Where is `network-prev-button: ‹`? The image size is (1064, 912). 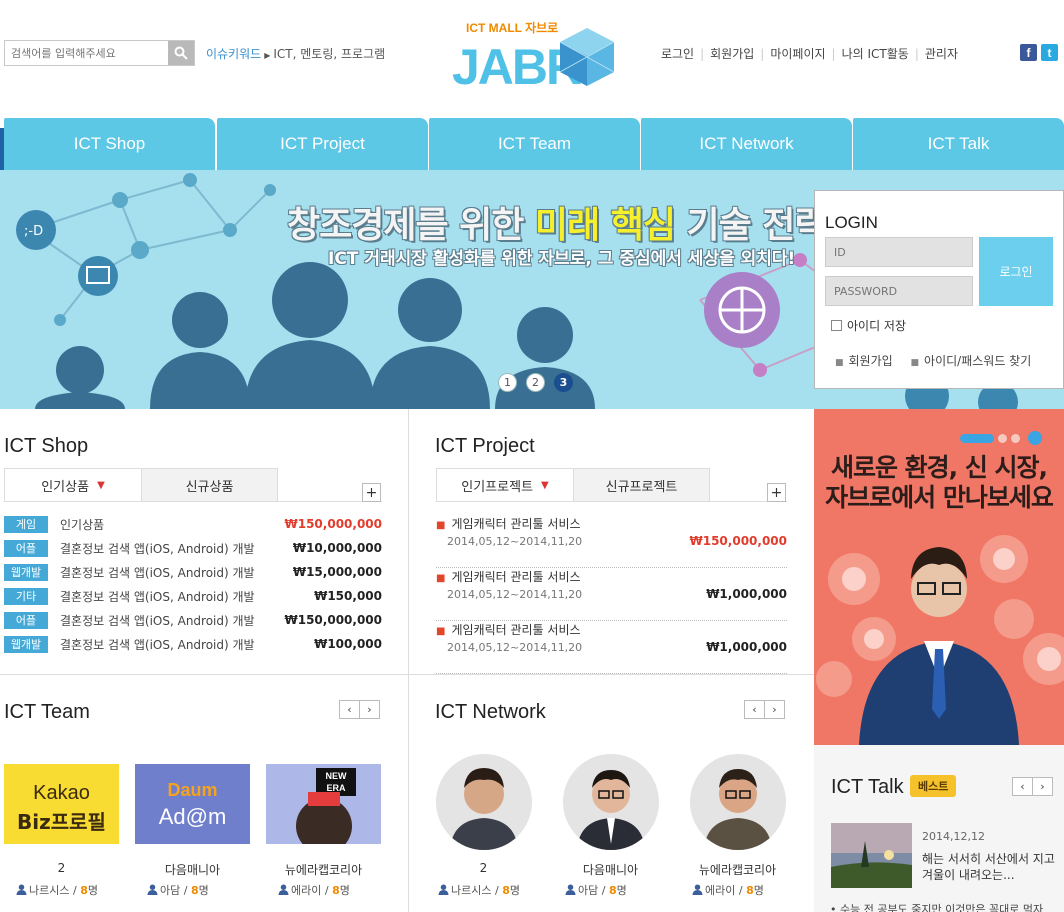 network-prev-button: ‹ is located at coordinates (754, 709).